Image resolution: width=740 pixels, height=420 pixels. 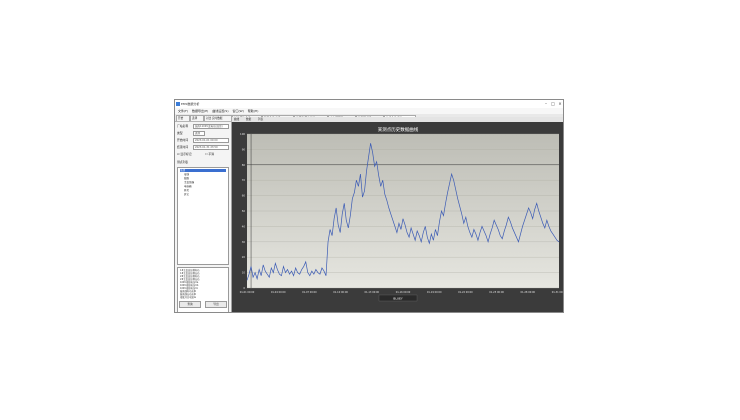 What do you see at coordinates (183, 140) in the screenshot?
I see `field-label-start: 开始时间` at bounding box center [183, 140].